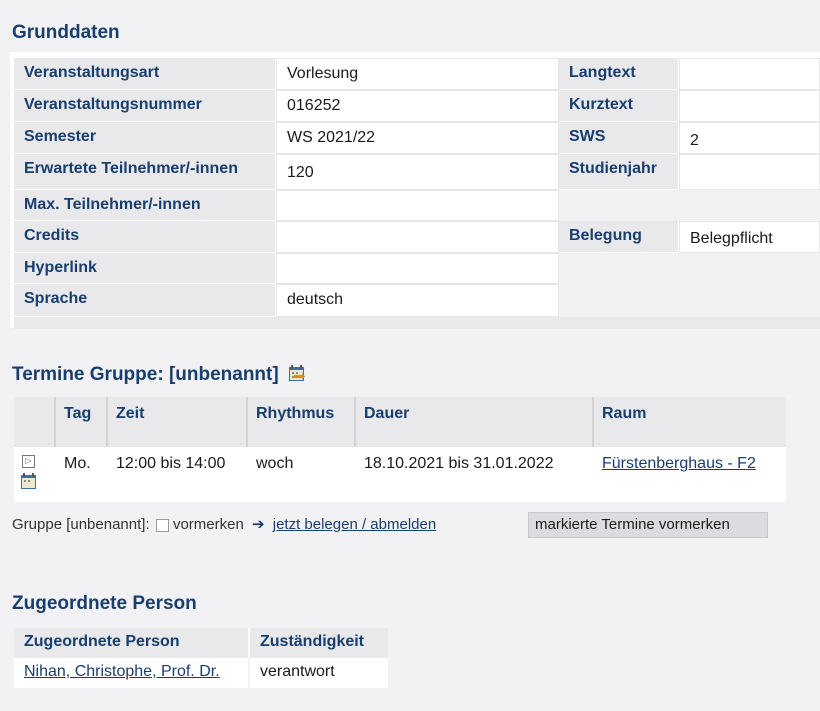 The width and height of the screenshot is (820, 711). Describe the element at coordinates (417, 74) in the screenshot. I see `value-veranstaltungsart: Vorlesung` at that location.